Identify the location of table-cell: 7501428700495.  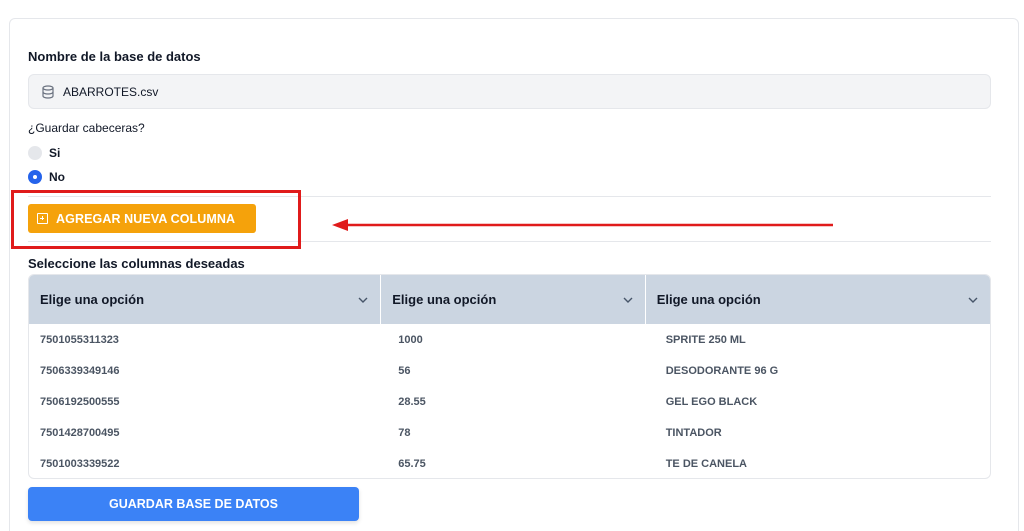
(80, 432).